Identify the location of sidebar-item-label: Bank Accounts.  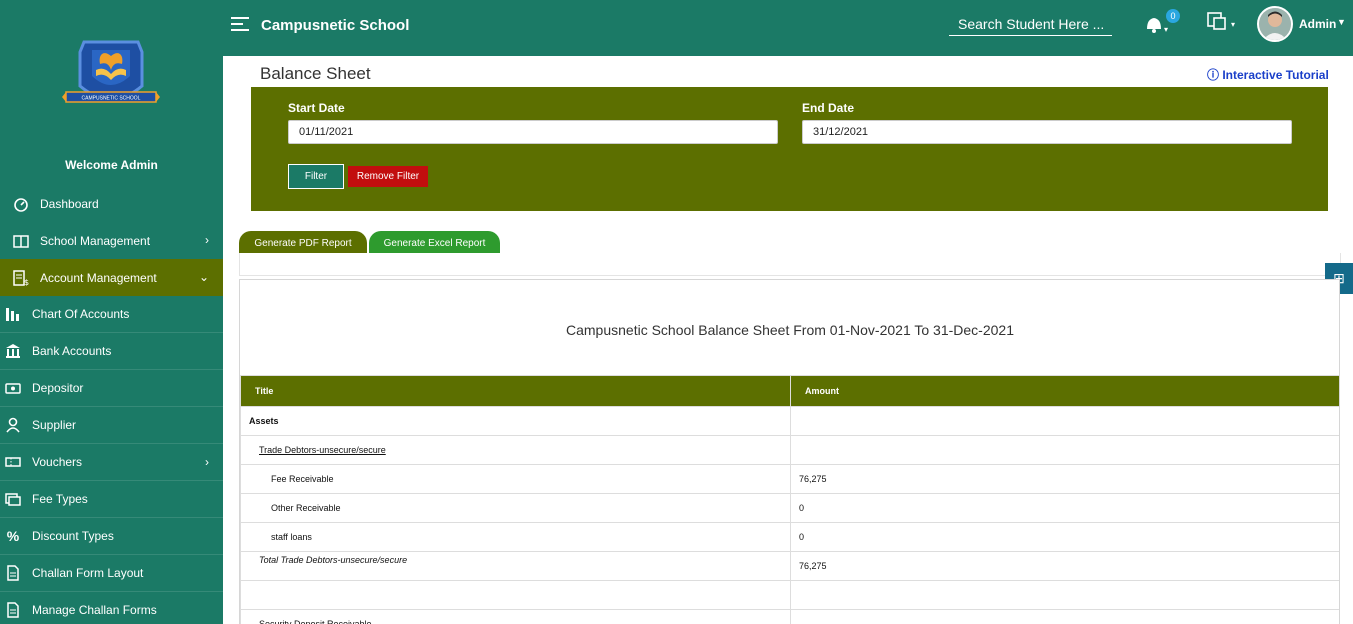
(72, 351).